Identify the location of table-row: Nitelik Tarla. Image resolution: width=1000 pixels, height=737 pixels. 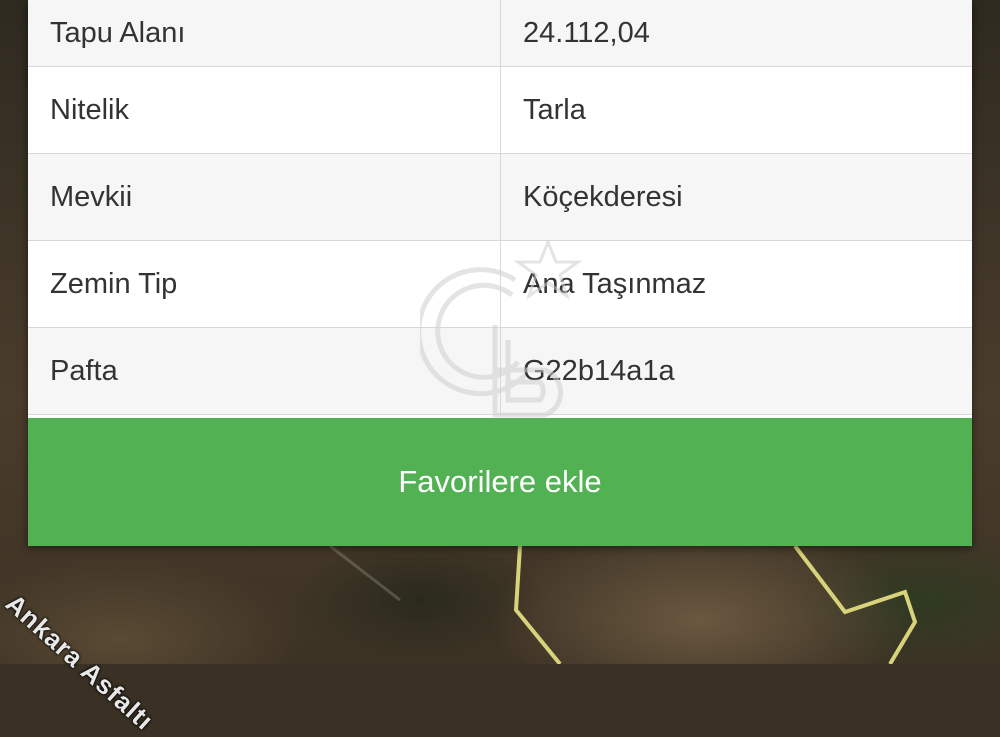
(500, 110).